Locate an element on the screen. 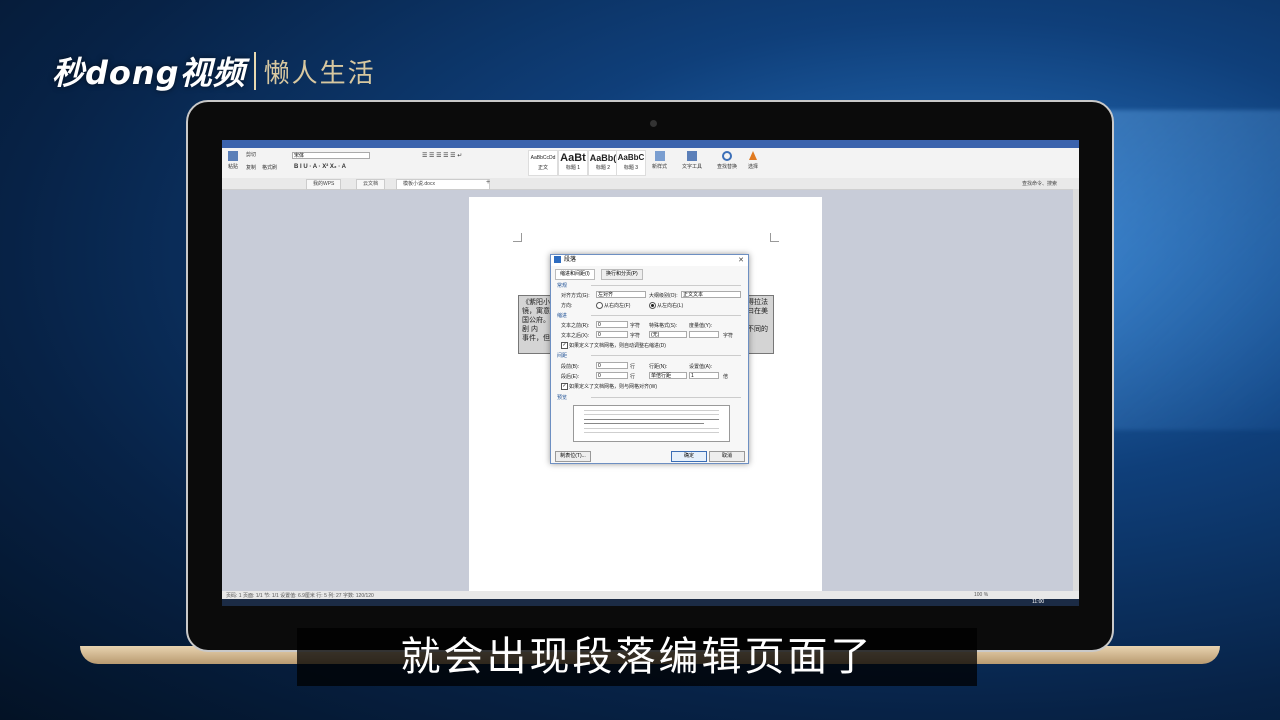 This screenshot has height=720, width=1280. ribbon-tab-bar is located at coordinates (650, 144).